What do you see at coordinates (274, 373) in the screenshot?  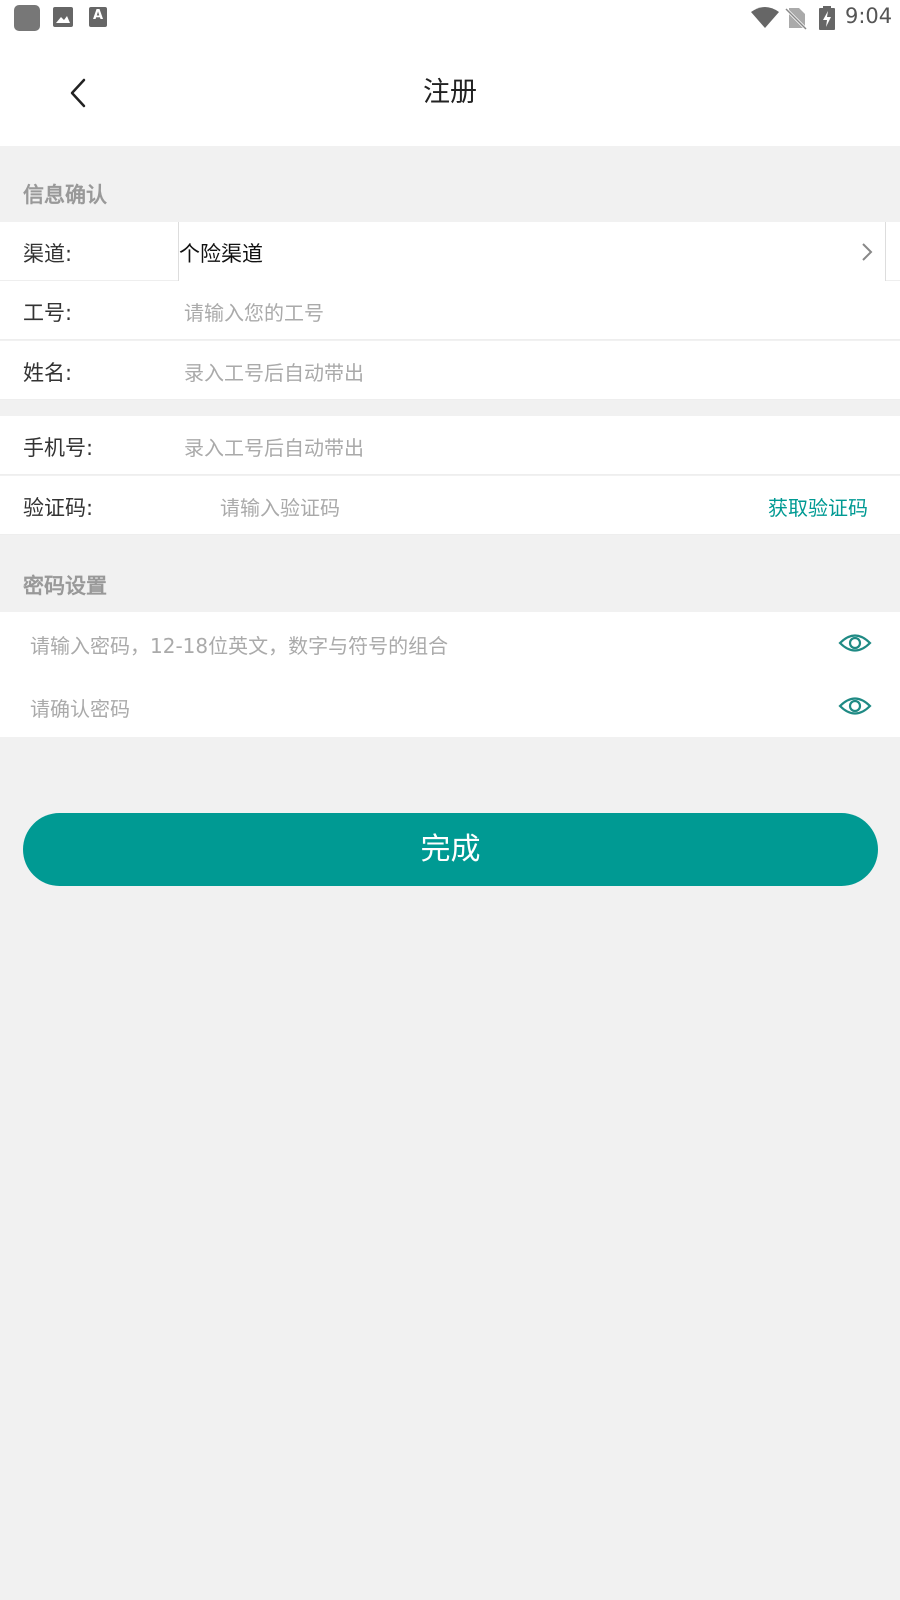 I see `name-field: 录入工号后自动带出` at bounding box center [274, 373].